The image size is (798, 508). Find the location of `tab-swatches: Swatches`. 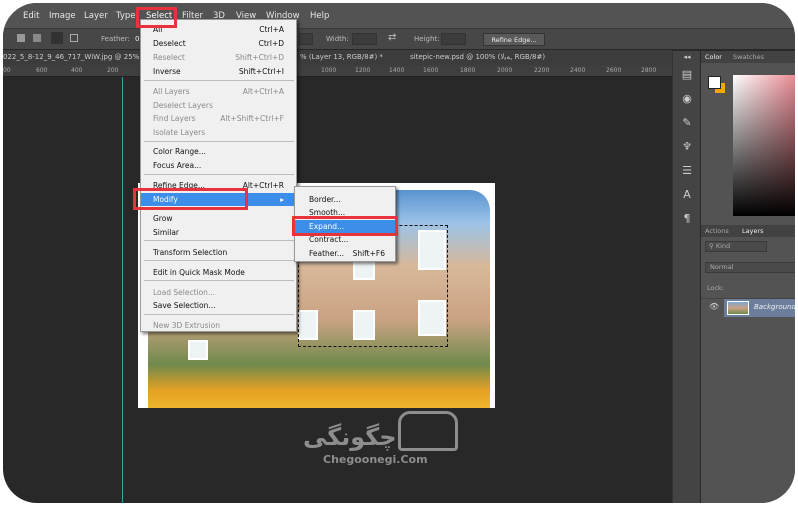

tab-swatches: Swatches is located at coordinates (748, 57).